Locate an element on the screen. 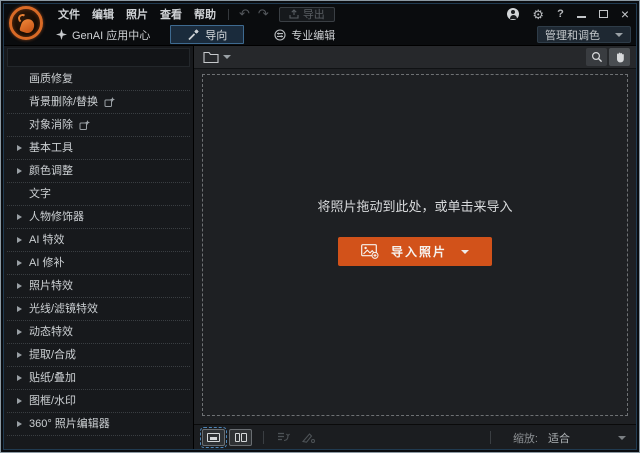 The height and width of the screenshot is (453, 640). main-toolbar is located at coordinates (415, 57).